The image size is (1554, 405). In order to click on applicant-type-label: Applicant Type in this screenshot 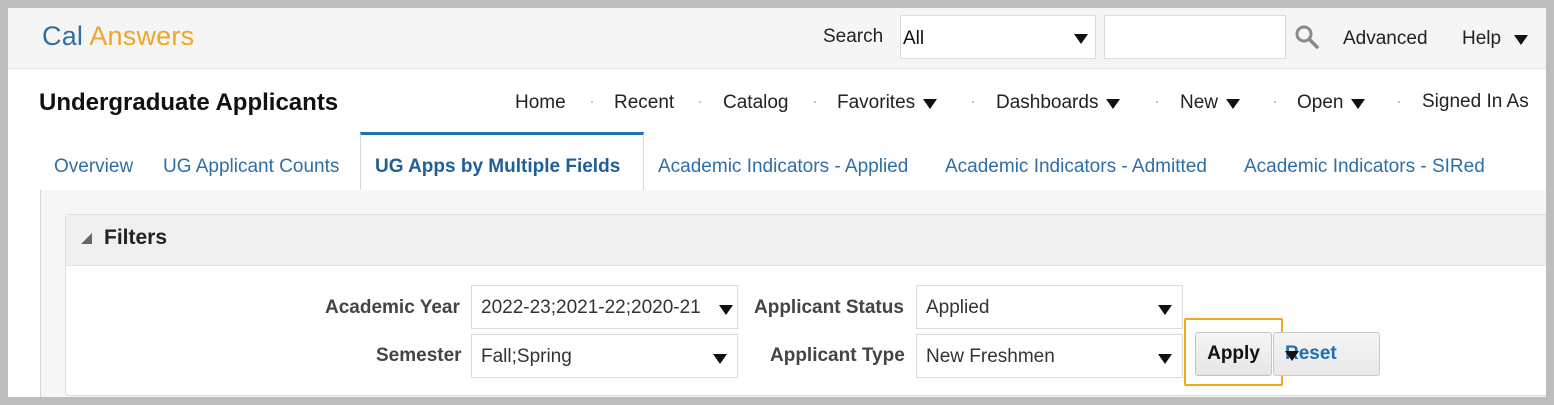, I will do `click(837, 355)`.